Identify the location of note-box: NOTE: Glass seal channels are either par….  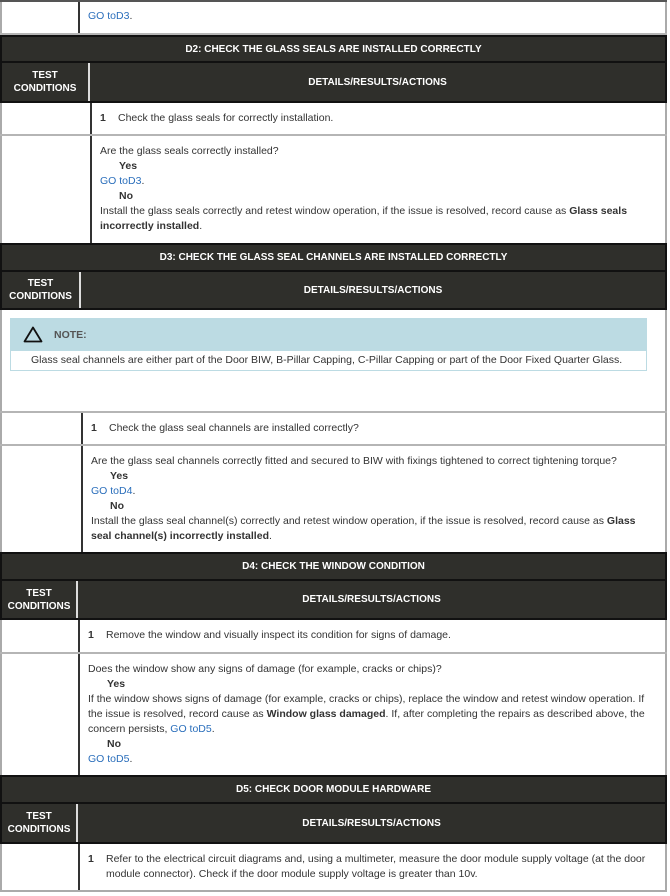
(328, 344).